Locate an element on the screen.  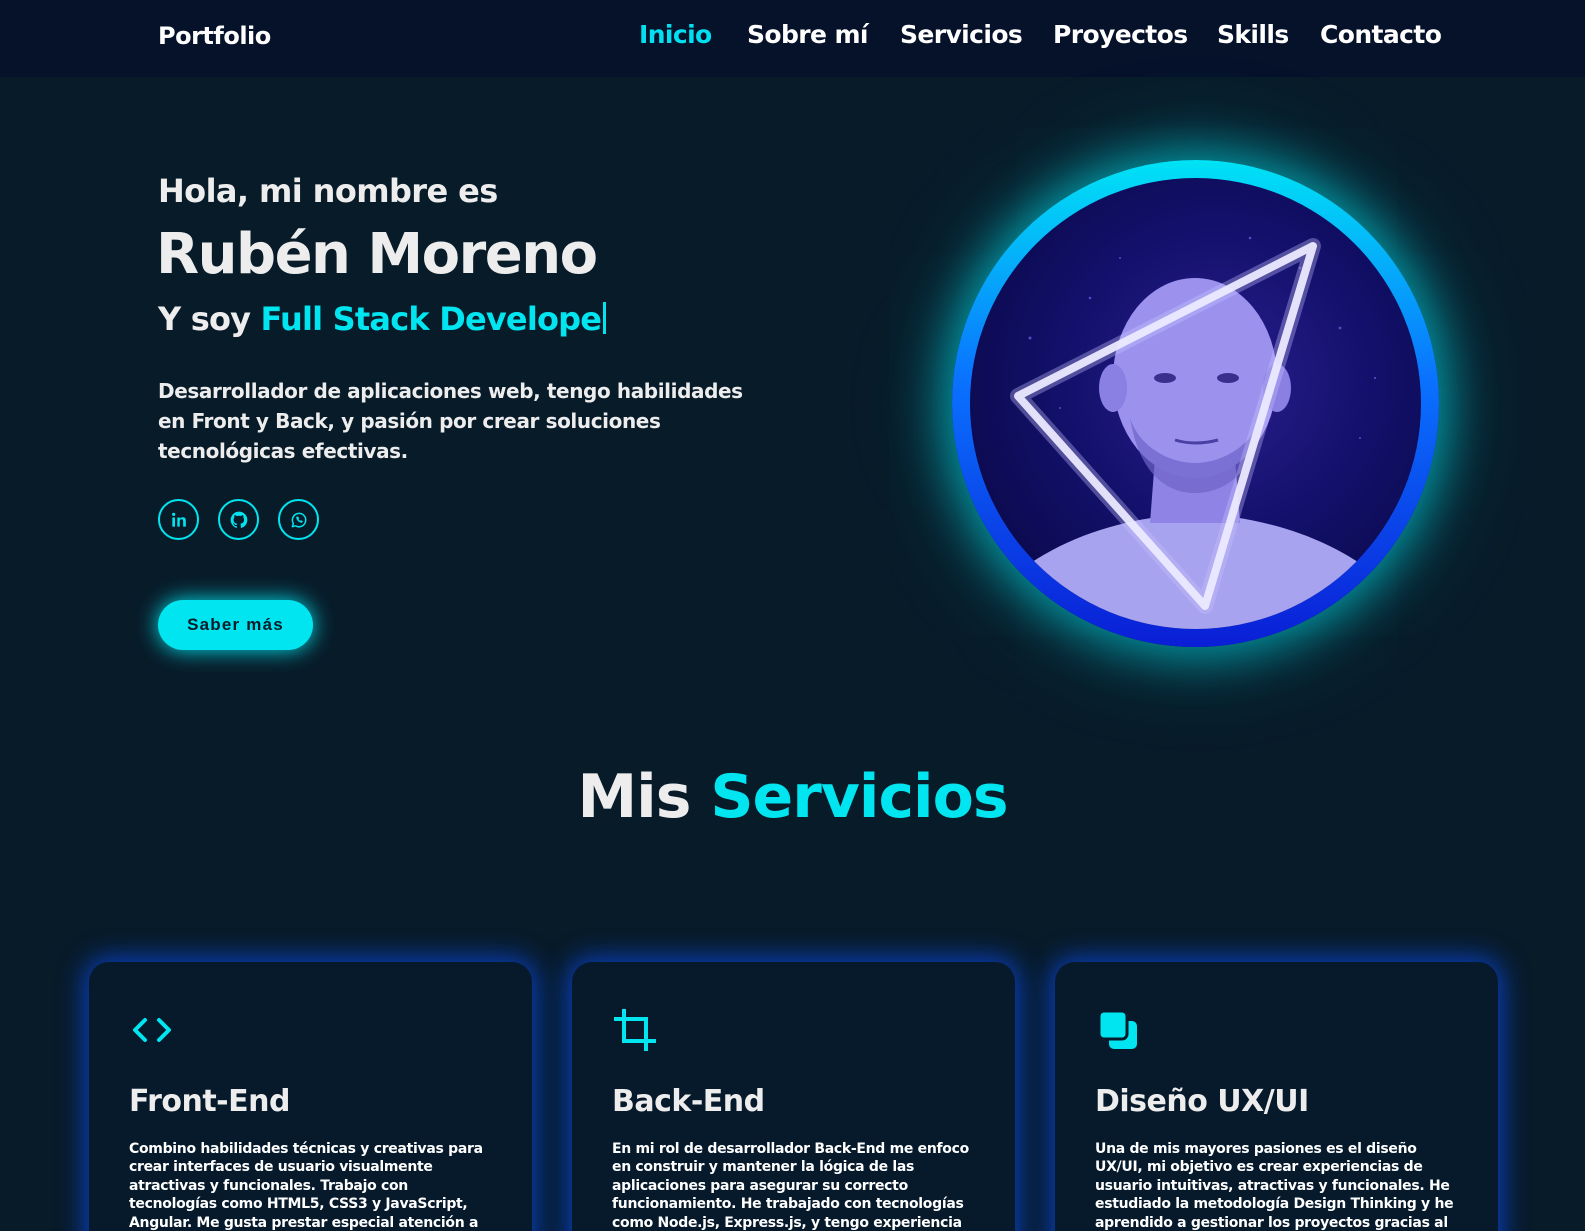
nav-link-servicios: Servicios is located at coordinates (961, 34).